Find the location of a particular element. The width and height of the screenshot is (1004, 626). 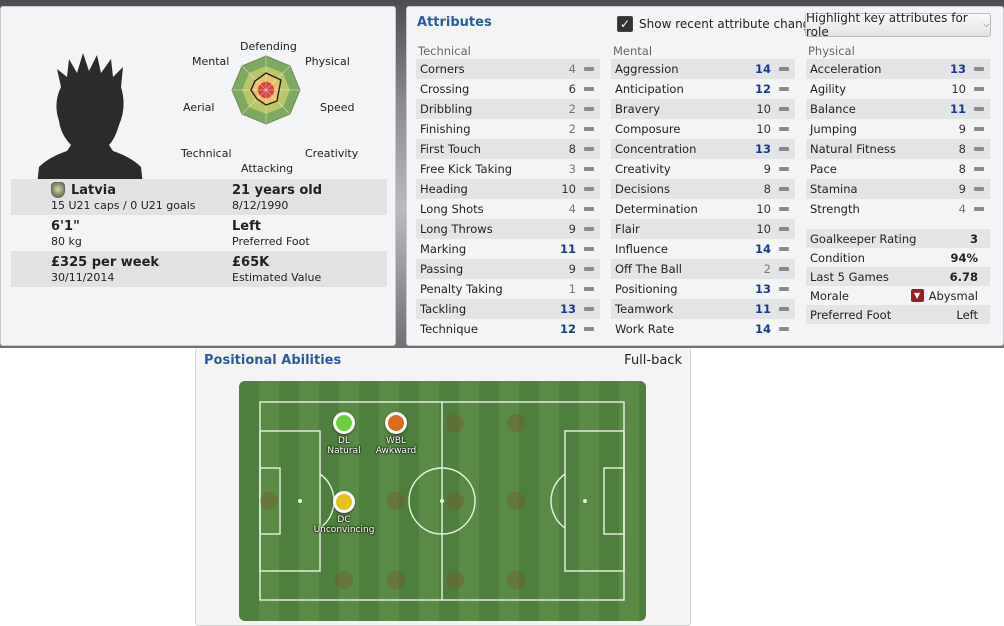

physical-attribute-row: Strength 4 is located at coordinates (898, 209).